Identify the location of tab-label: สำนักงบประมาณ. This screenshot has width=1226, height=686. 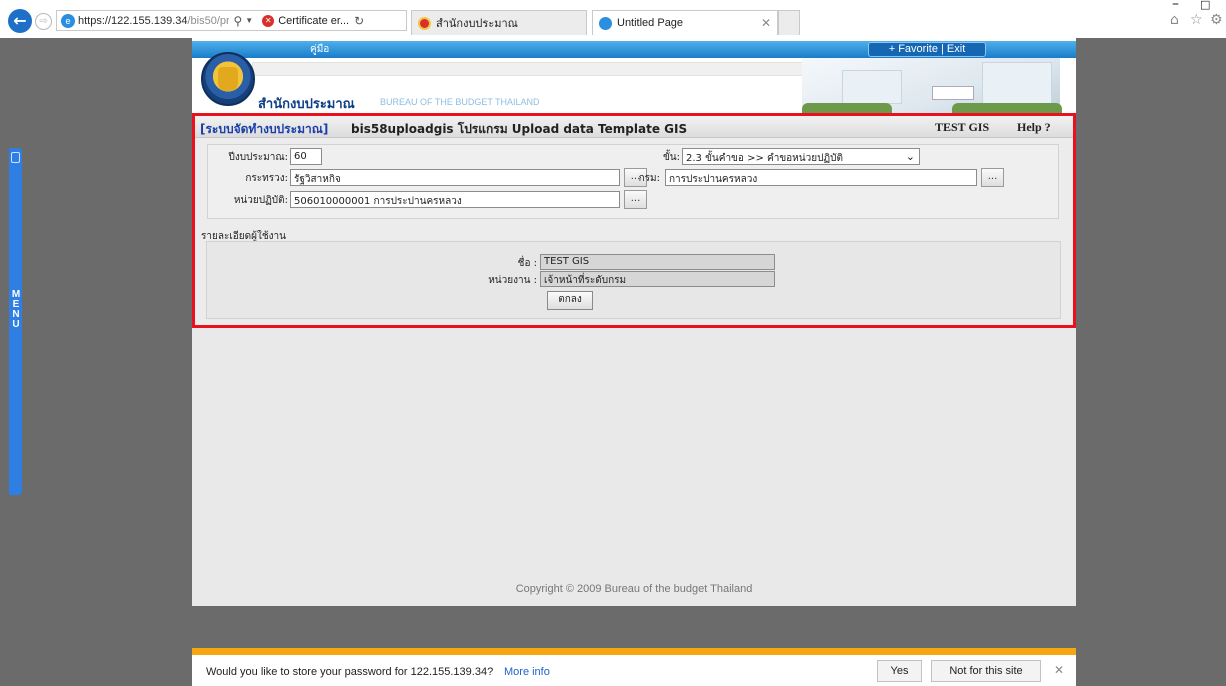
(477, 24).